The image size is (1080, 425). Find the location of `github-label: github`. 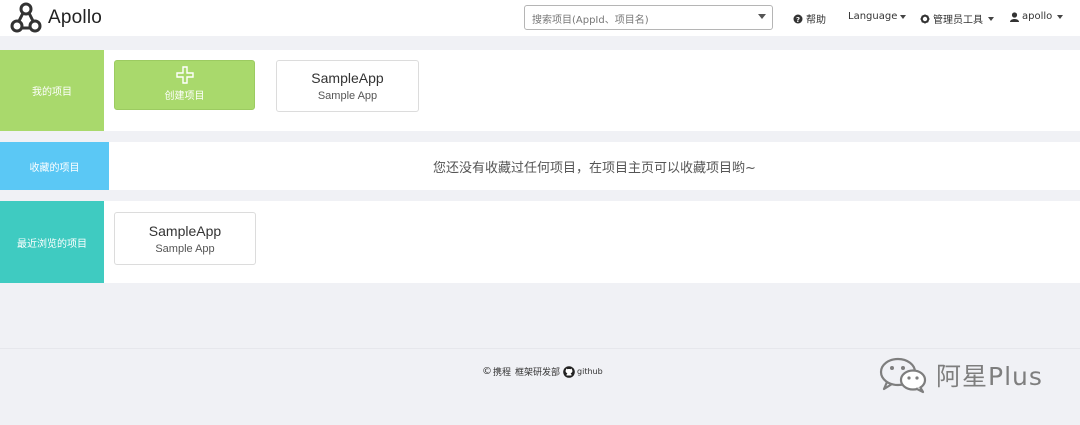

github-label: github is located at coordinates (590, 371).